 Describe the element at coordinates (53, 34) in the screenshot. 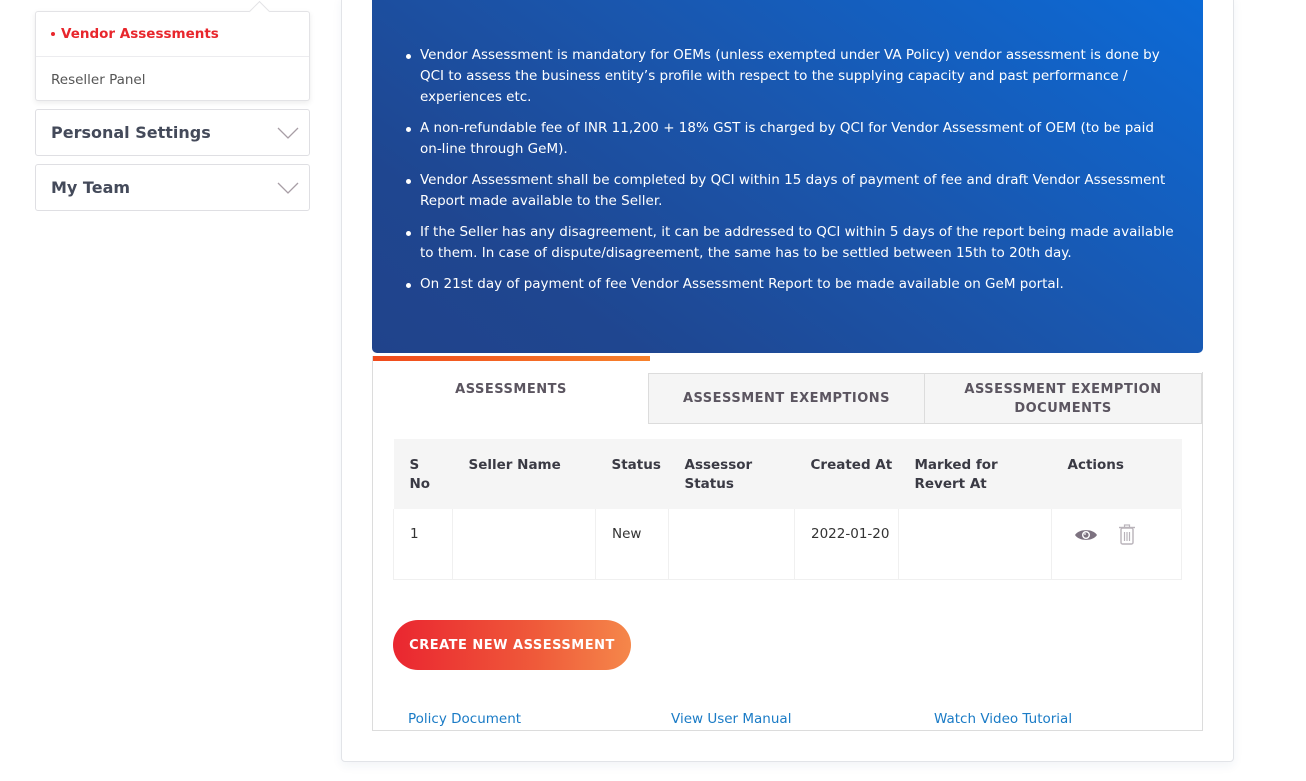

I see `active-dot-icon` at that location.